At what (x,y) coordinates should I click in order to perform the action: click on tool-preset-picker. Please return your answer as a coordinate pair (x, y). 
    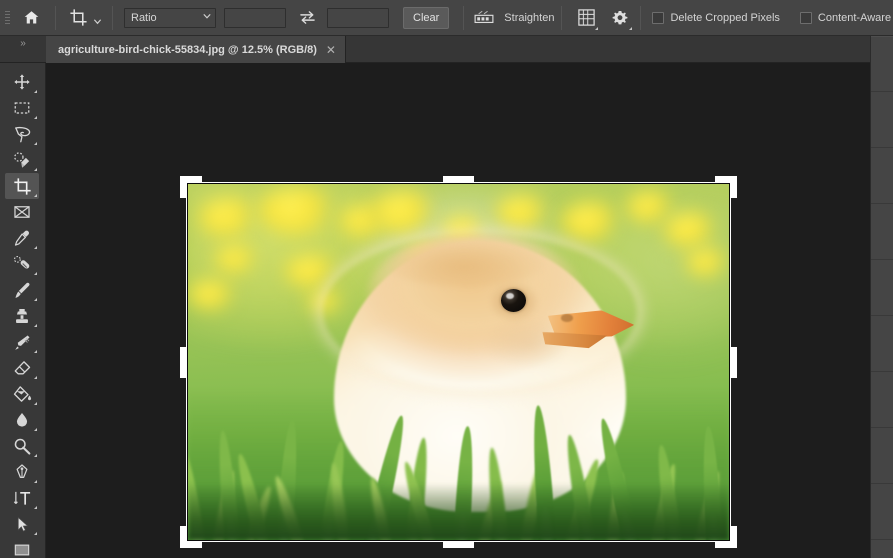
    Looking at the image, I should click on (84, 18).